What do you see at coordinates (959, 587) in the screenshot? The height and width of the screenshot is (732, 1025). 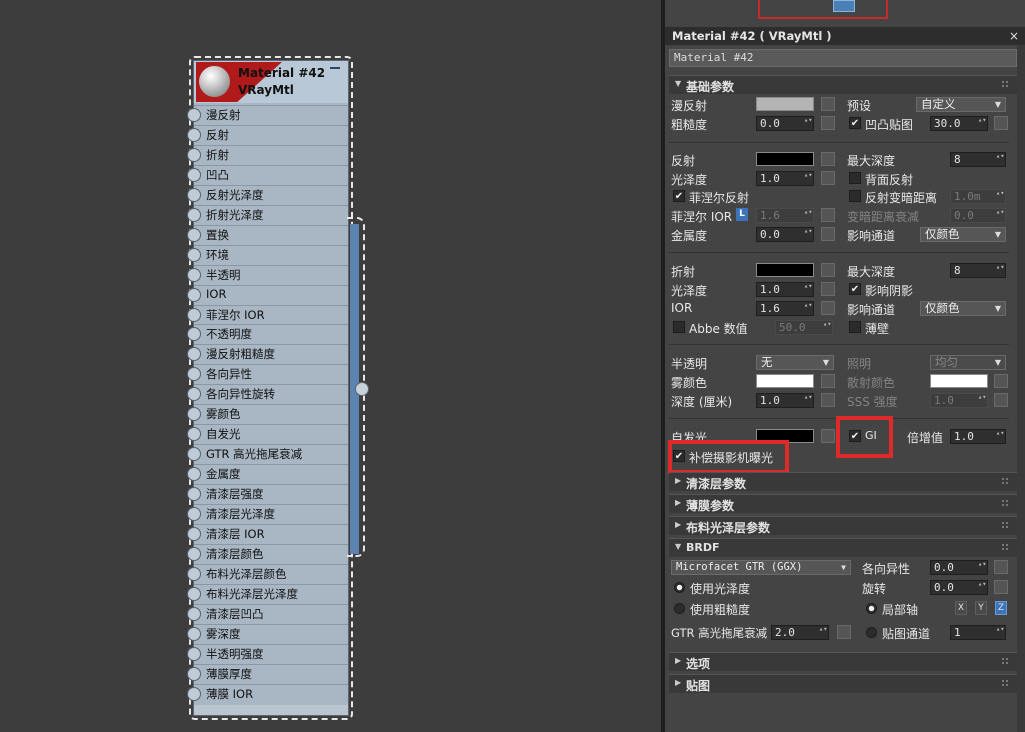 I see `rotation-spinner: 0.0` at bounding box center [959, 587].